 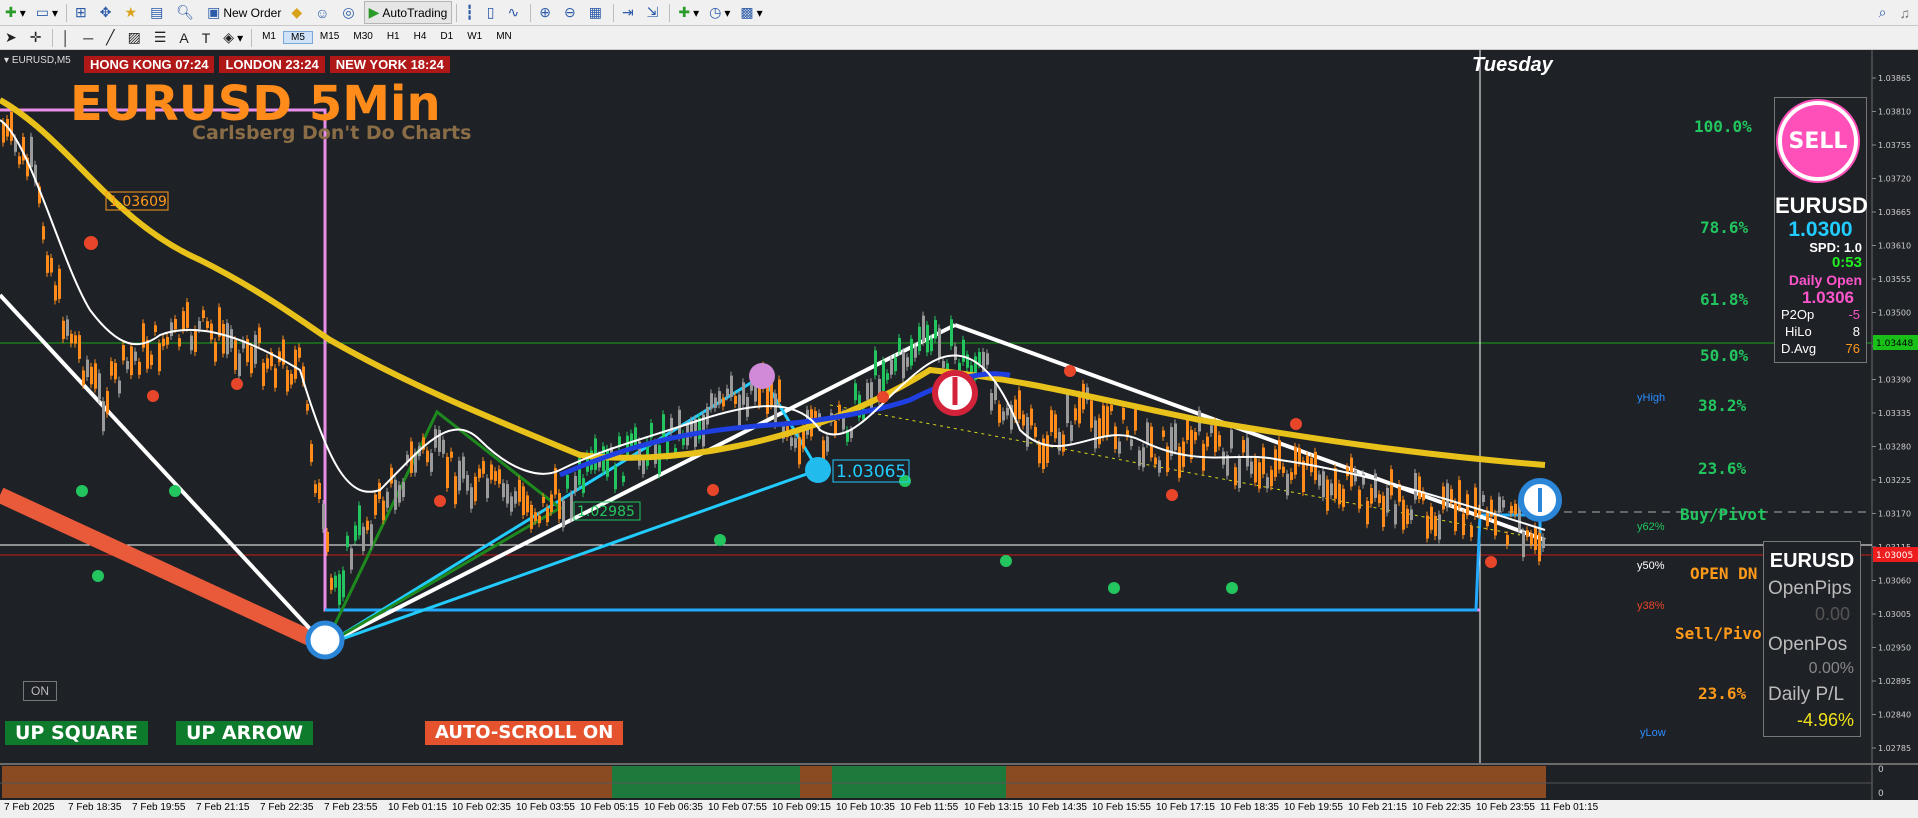 What do you see at coordinates (654, 12) in the screenshot?
I see `auto-scroll-icon: ⇲` at bounding box center [654, 12].